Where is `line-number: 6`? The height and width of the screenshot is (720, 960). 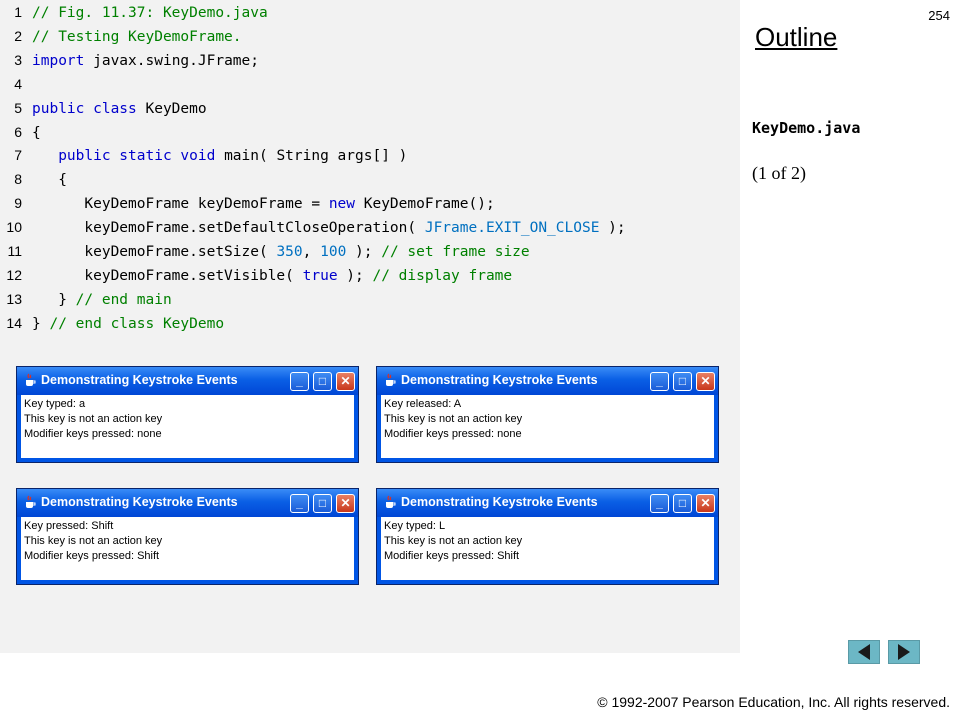 line-number: 6 is located at coordinates (18, 131).